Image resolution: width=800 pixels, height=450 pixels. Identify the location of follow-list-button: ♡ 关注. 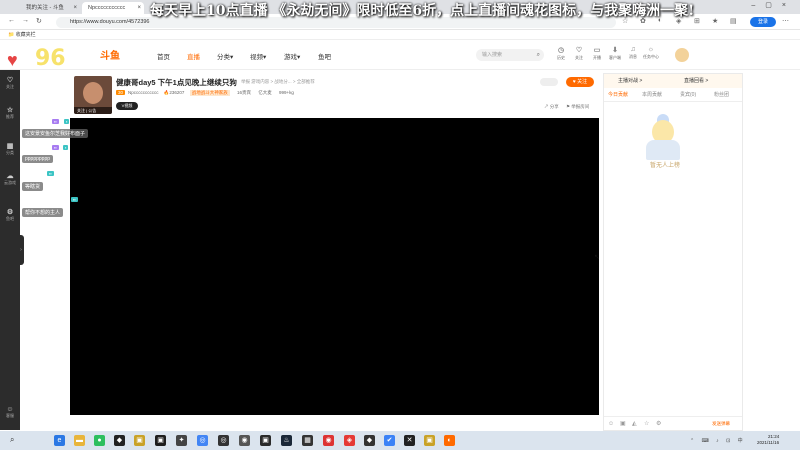
(579, 53).